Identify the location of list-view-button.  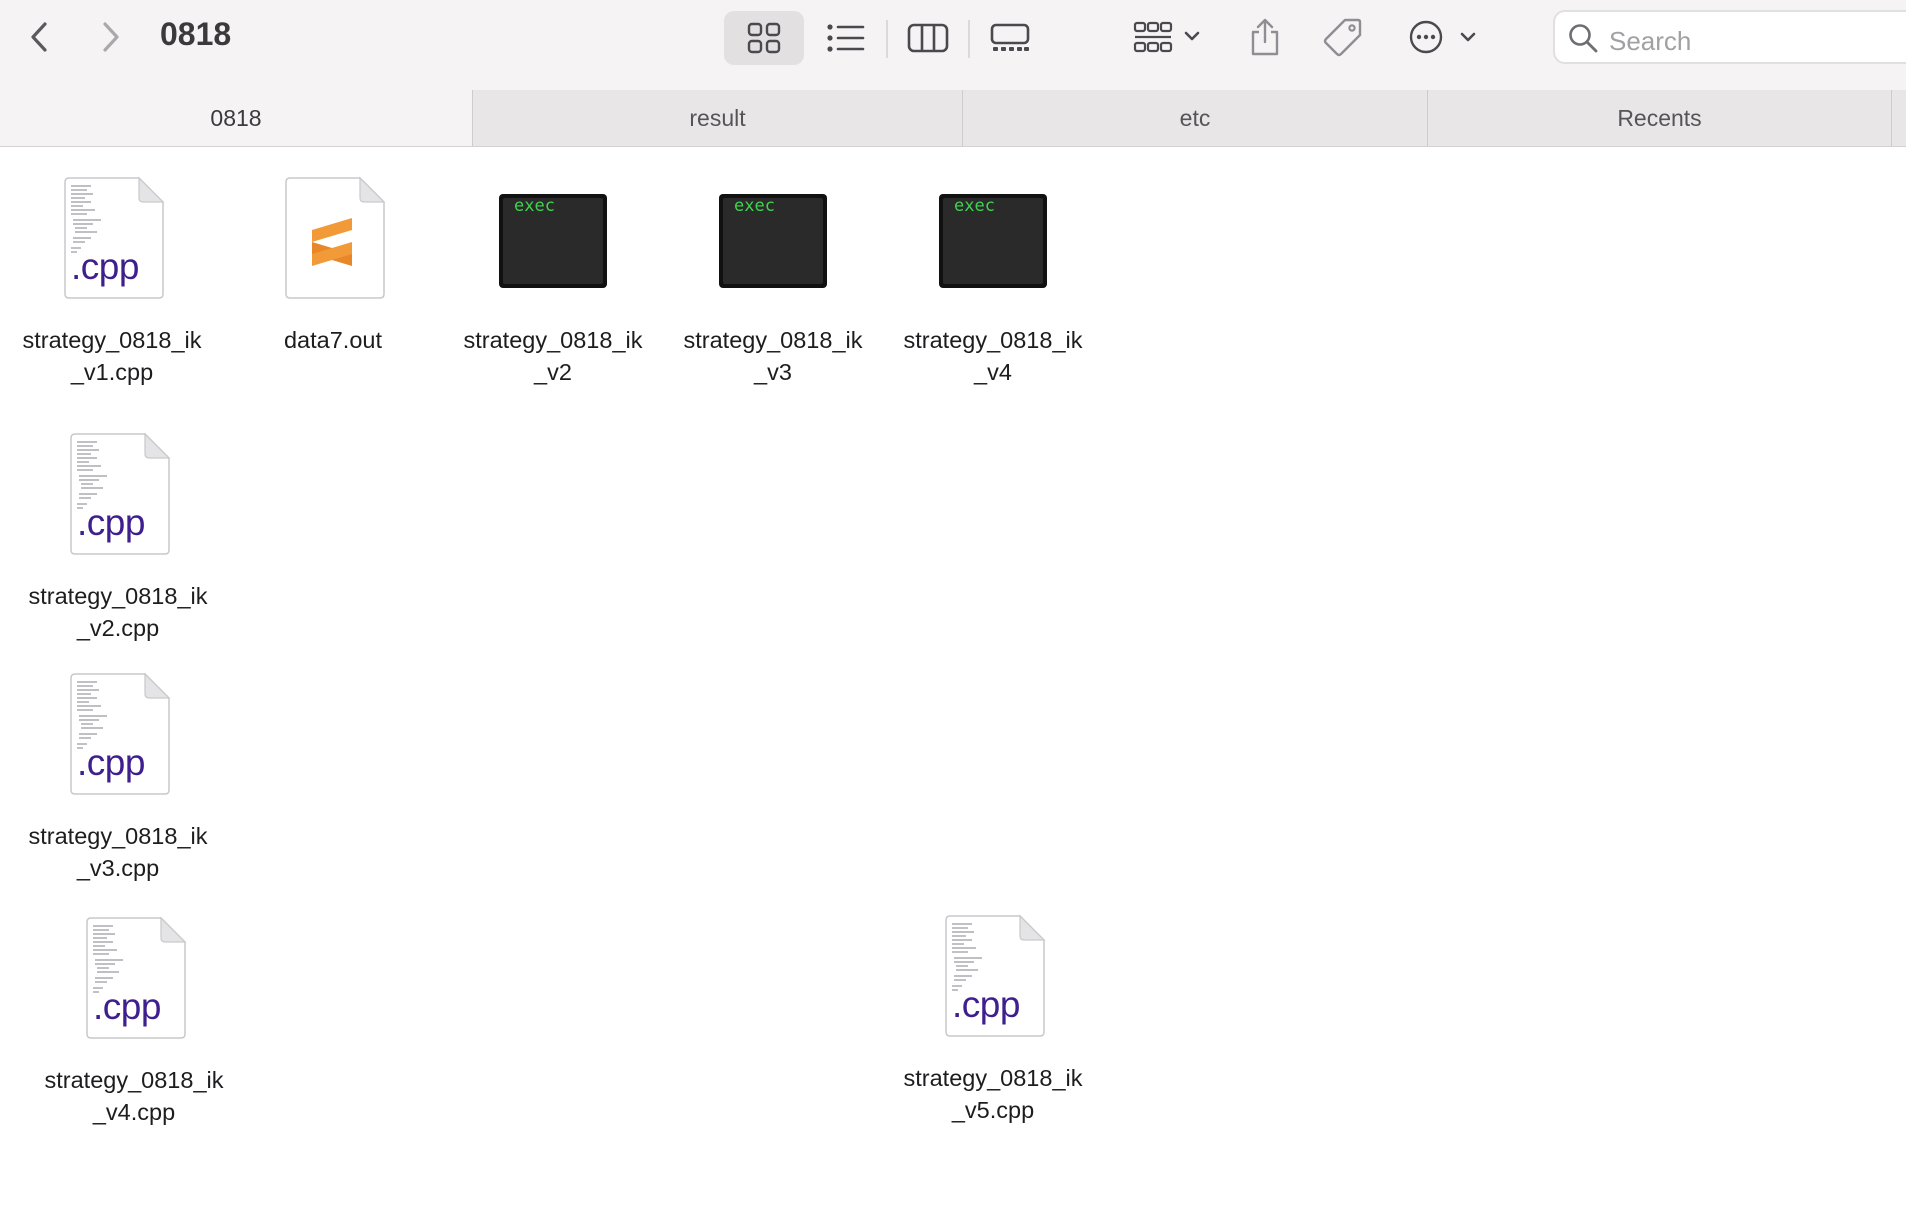
(846, 38).